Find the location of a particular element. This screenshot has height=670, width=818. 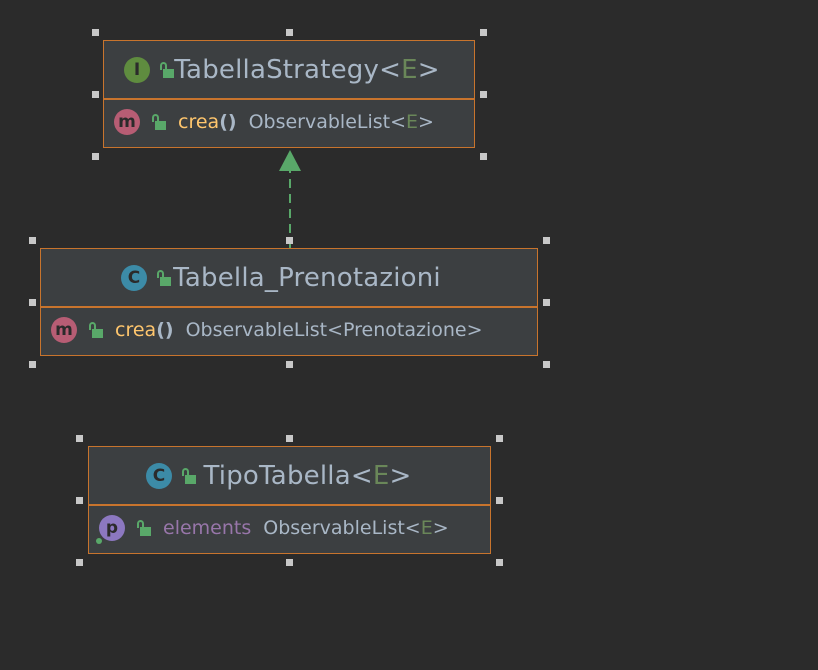

node-header: I TabellaStrategy<E> is located at coordinates (289, 70).